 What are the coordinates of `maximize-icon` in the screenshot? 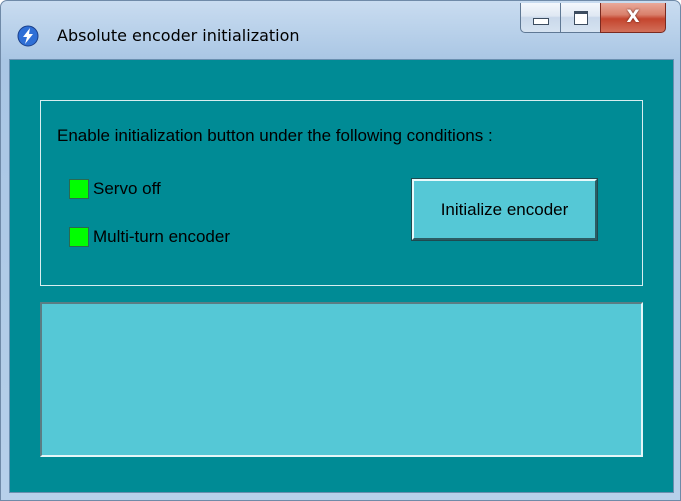 It's located at (580, 17).